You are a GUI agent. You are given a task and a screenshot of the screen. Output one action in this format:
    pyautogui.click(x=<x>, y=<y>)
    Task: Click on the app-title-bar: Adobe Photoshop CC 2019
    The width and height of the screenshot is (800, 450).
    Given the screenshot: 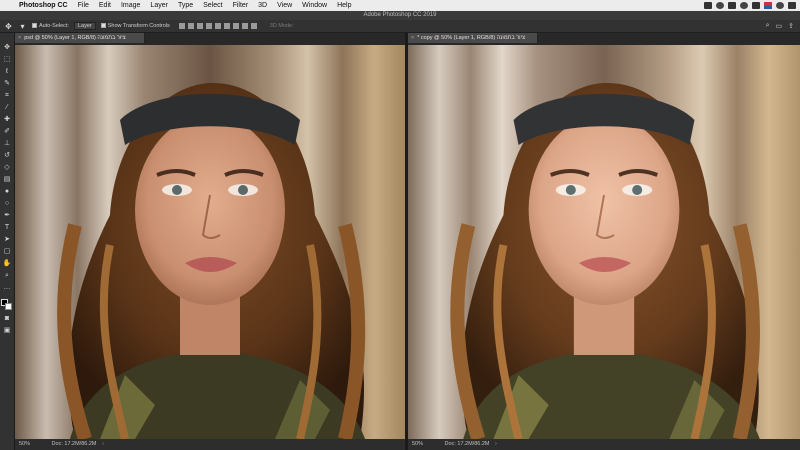 What is the action you would take?
    pyautogui.click(x=400, y=15)
    